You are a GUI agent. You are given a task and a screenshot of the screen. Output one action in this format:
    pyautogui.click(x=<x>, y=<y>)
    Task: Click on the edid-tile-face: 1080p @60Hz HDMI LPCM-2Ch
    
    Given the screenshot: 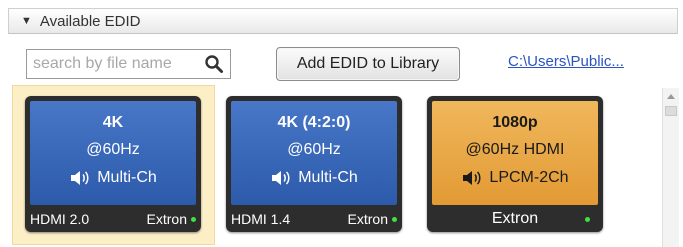 What is the action you would take?
    pyautogui.click(x=515, y=153)
    